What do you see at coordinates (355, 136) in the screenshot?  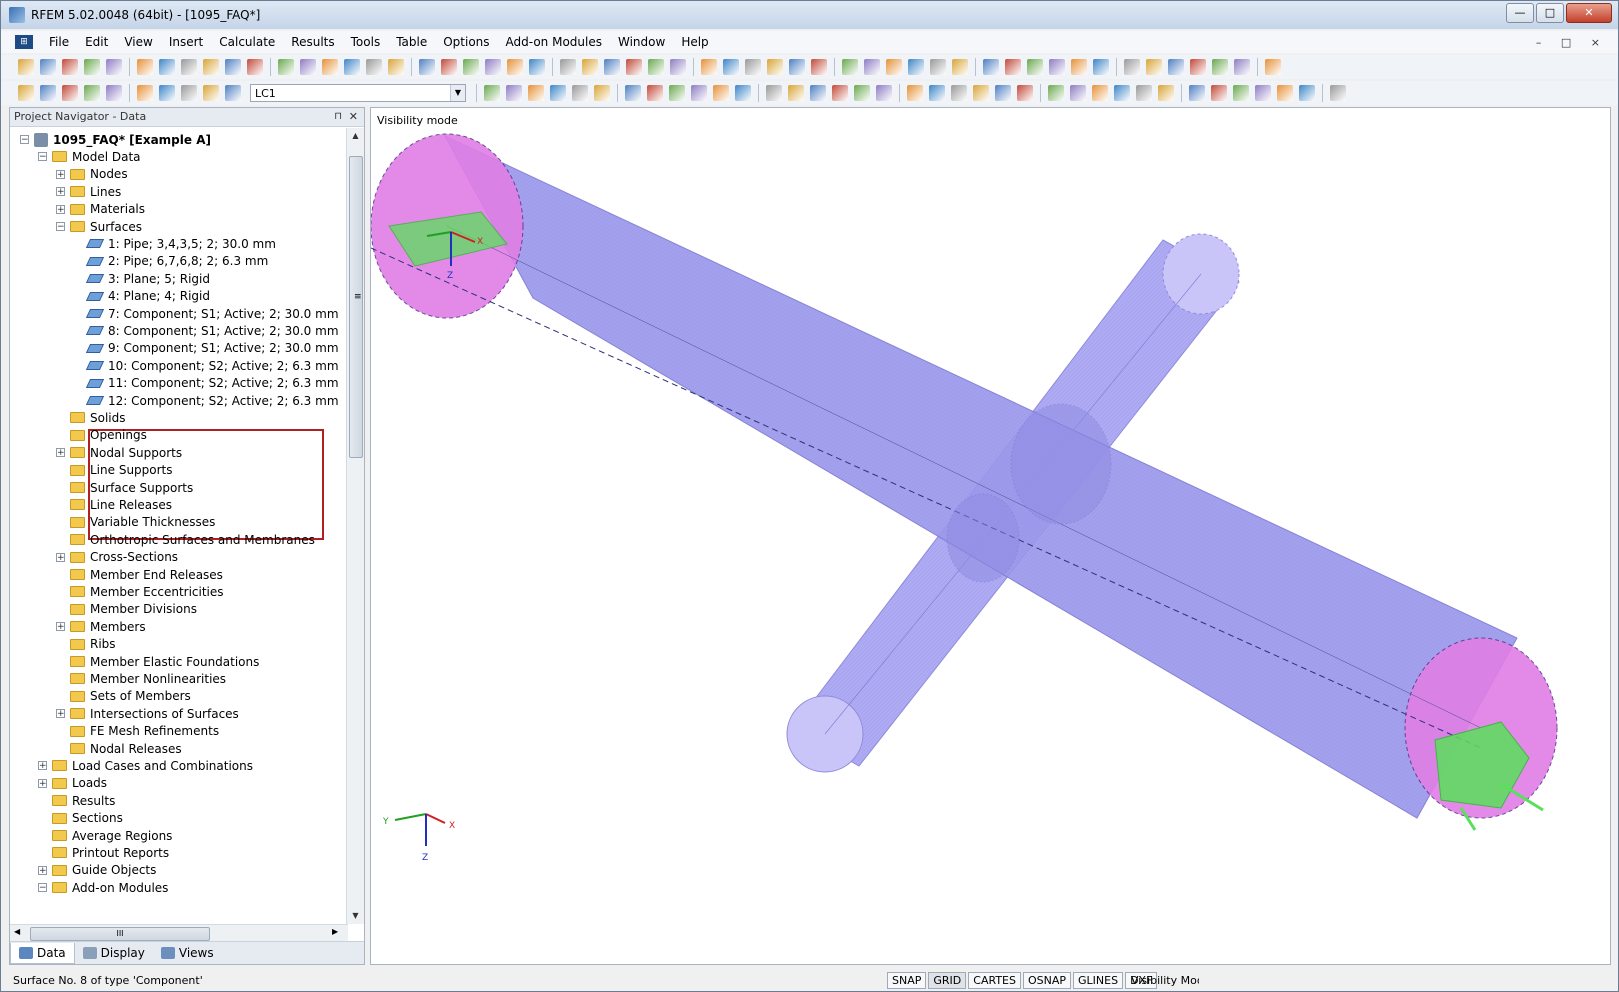 I see `scroll-up-icon: ▲` at bounding box center [355, 136].